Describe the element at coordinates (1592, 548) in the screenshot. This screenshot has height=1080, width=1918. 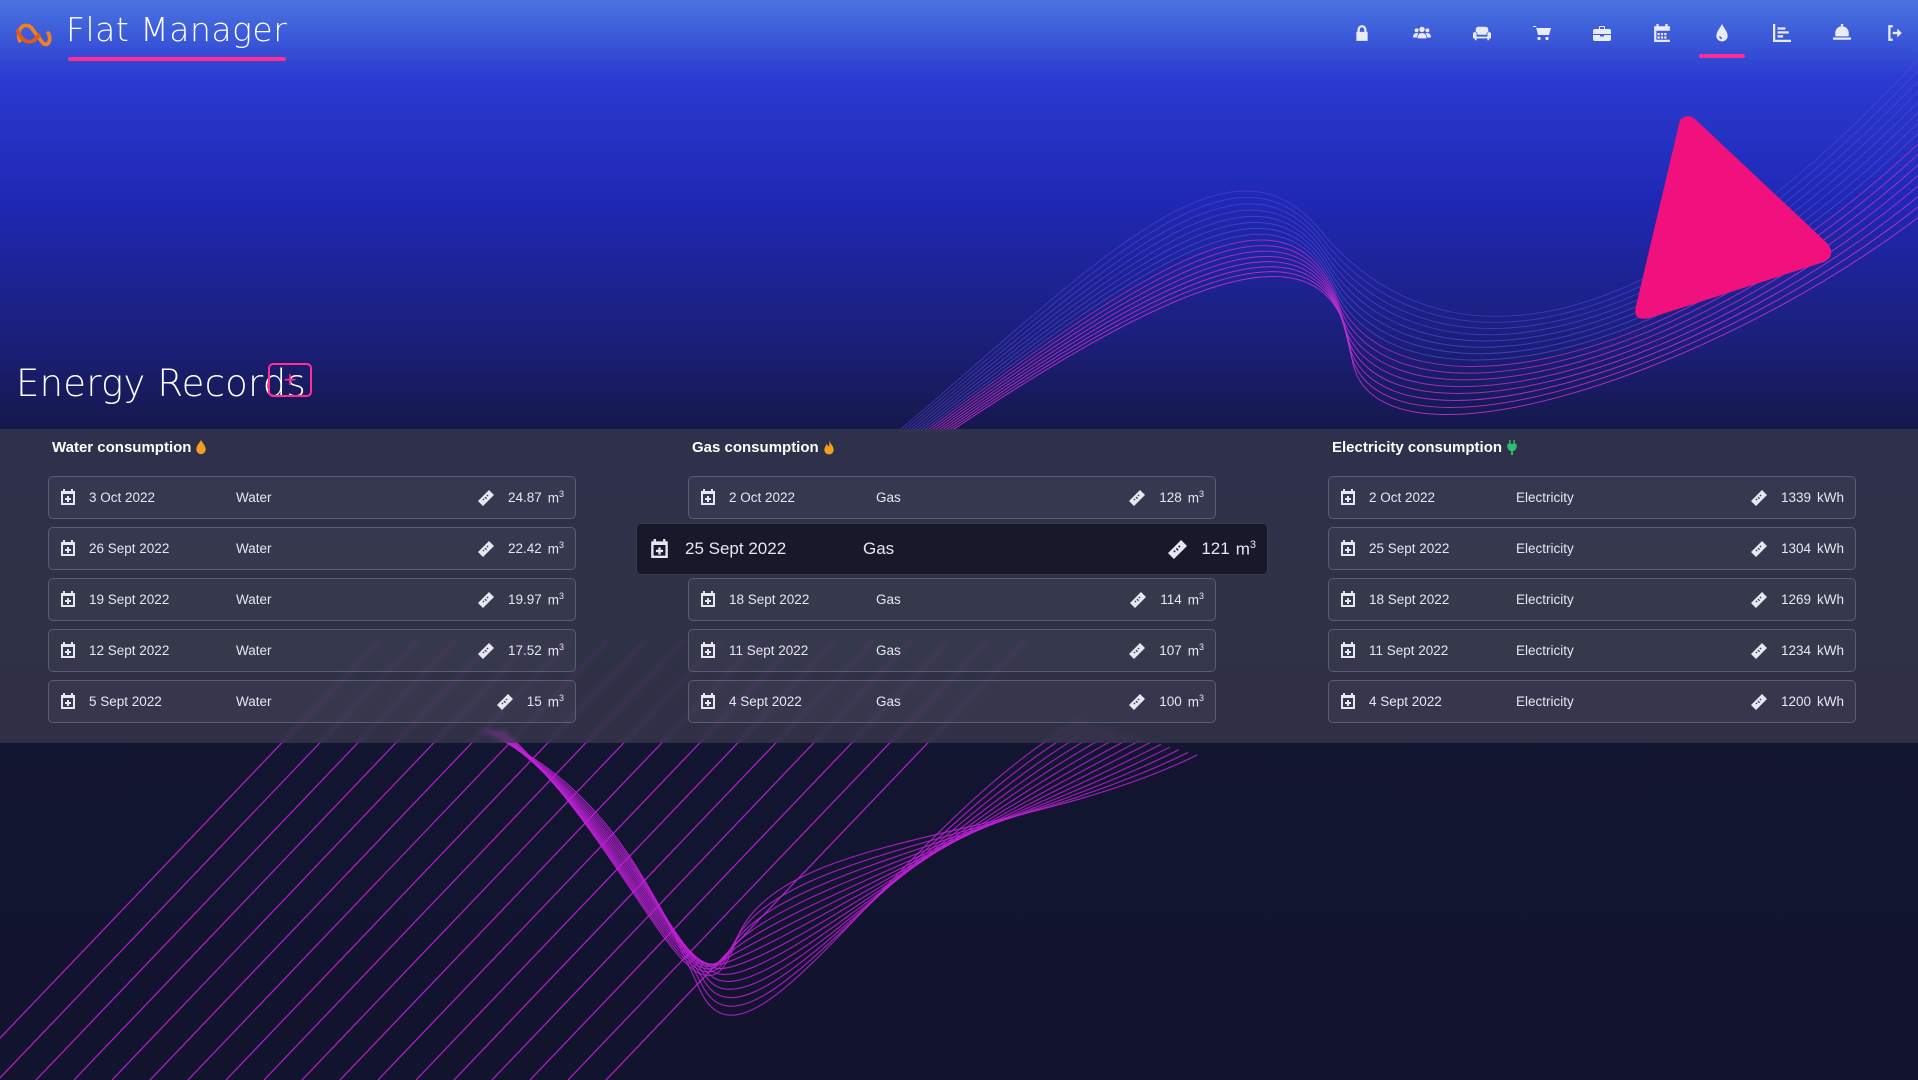
I see `list-item: 25 Sept 2022 Electricity 1304 kWh` at that location.